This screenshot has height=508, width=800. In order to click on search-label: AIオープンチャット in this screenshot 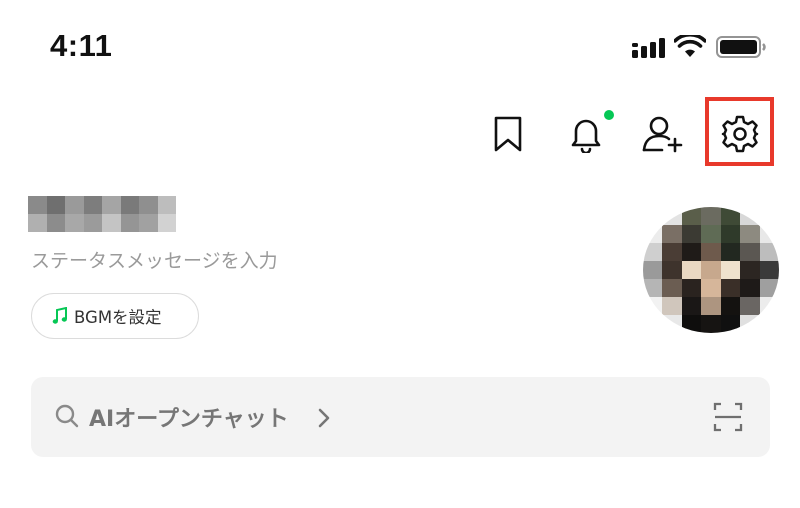, I will do `click(189, 419)`.